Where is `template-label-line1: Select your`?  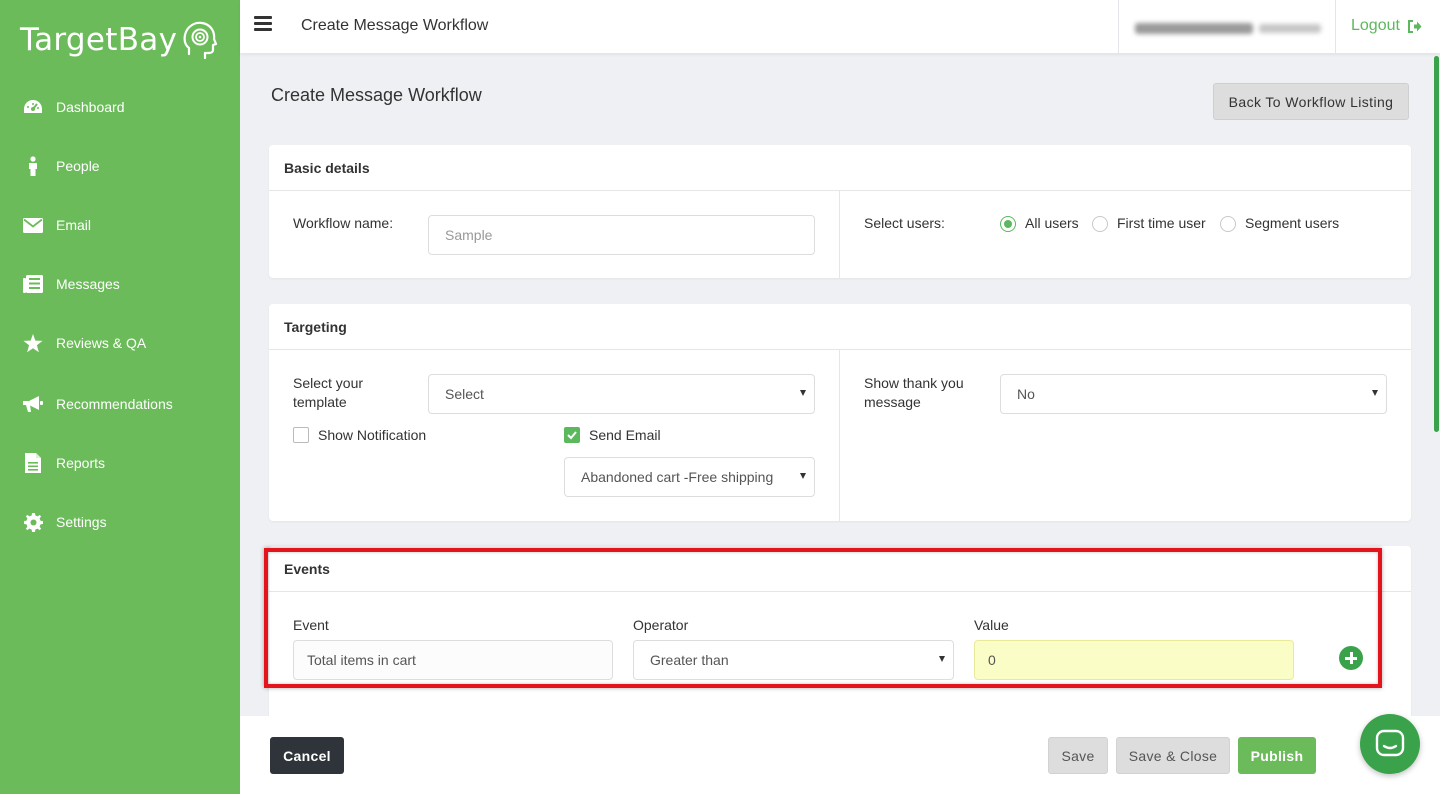 template-label-line1: Select your is located at coordinates (328, 383).